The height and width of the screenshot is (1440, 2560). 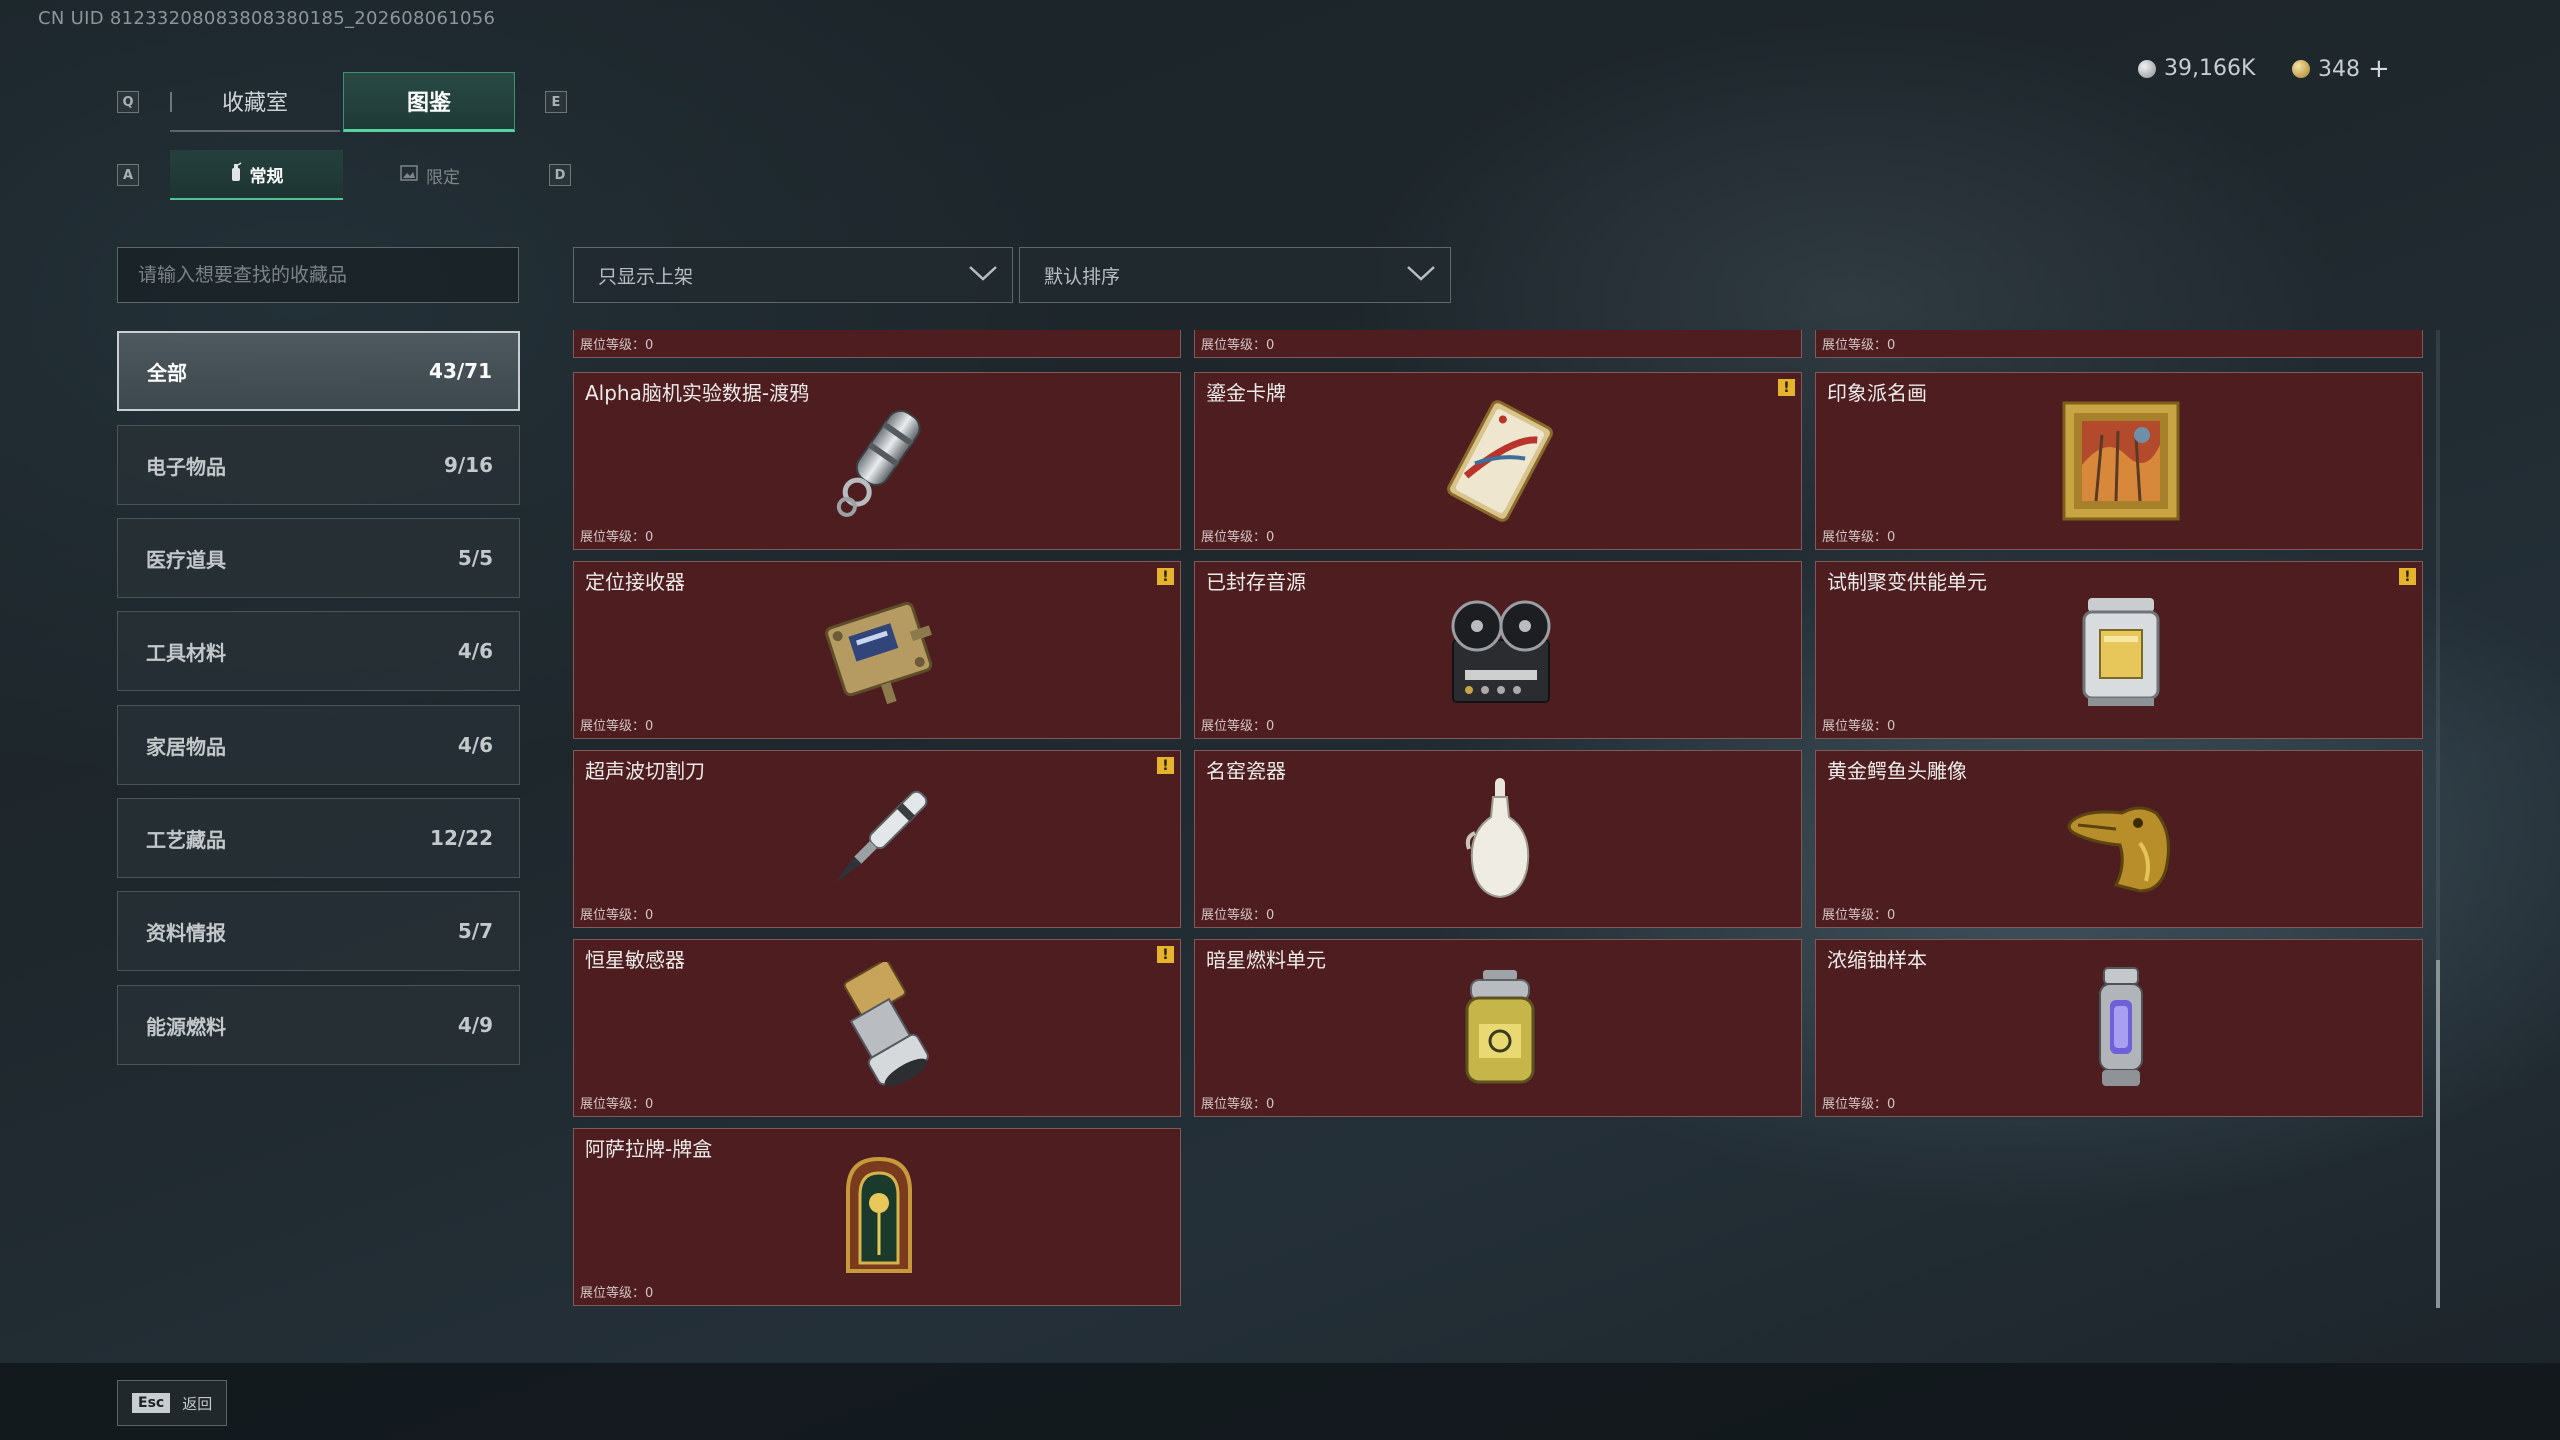 I want to click on silver-currency: 39,166K, so click(x=2196, y=68).